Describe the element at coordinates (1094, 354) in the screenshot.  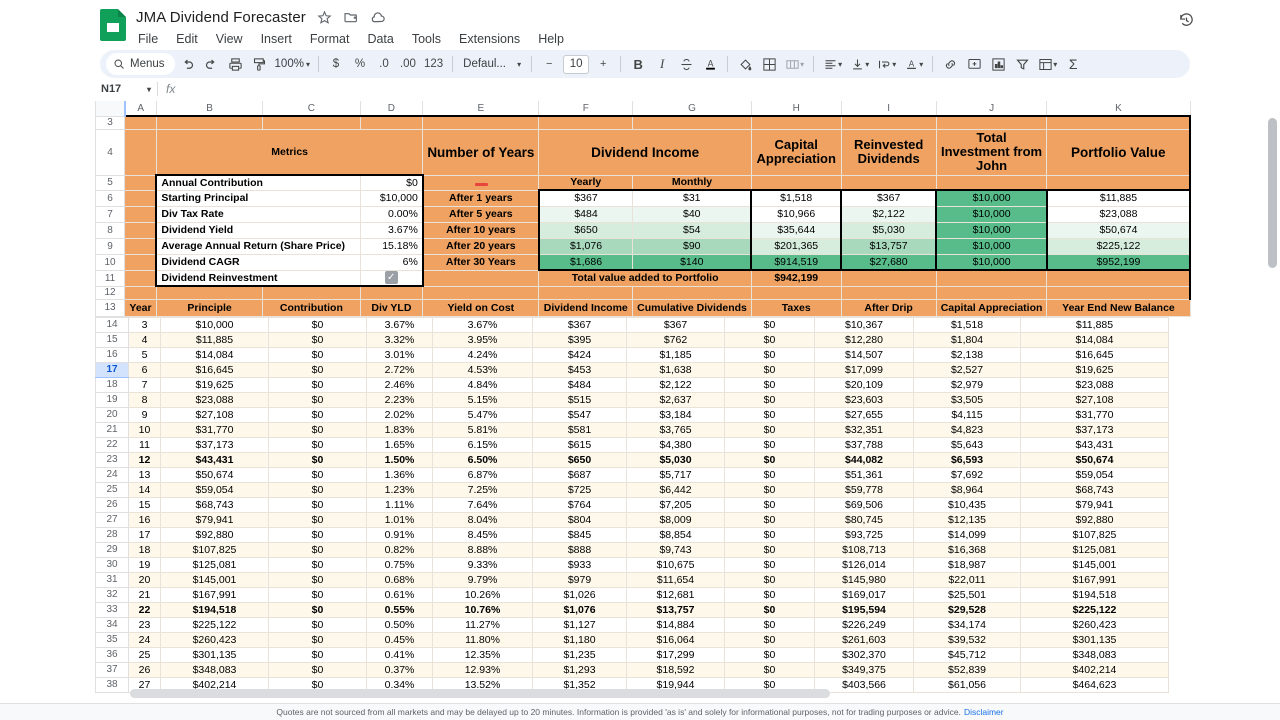
I see `cell-year-end-balance-5: $16,645` at that location.